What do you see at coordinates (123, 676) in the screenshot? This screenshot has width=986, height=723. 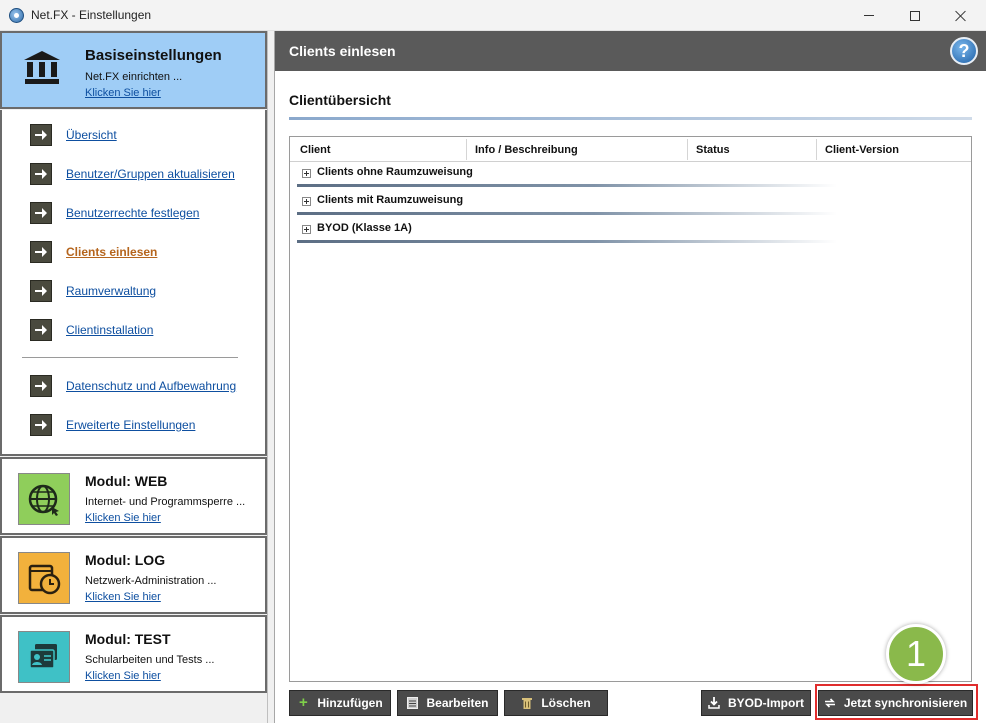 I see `module-test-link: Klicken Sie hier` at bounding box center [123, 676].